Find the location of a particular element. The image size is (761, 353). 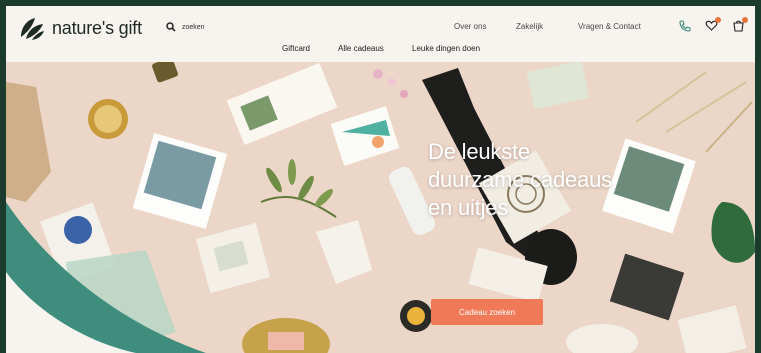

hero-headline: De leukste duurzame cadeaus en uitjes is located at coordinates (558, 180).